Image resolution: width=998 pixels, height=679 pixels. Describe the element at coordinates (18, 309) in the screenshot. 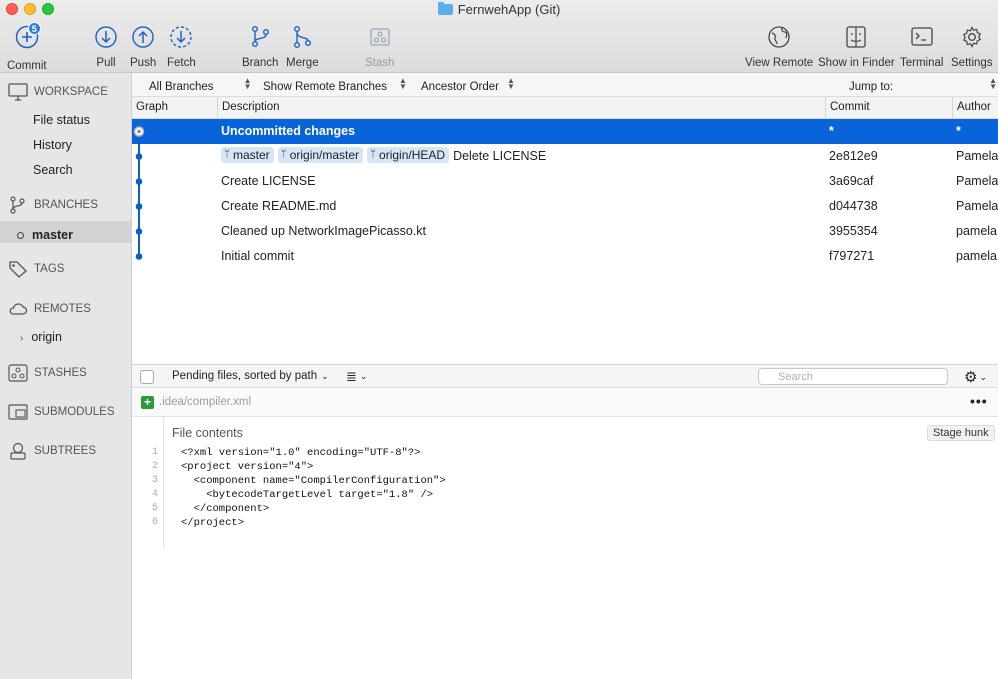

I see `cloud-icon` at that location.